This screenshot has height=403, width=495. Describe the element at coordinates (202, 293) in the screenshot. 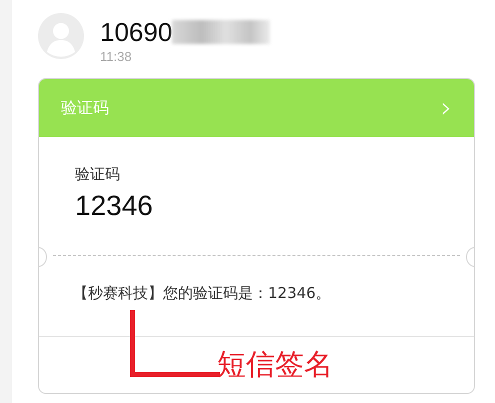

I see `message-text: 【秒赛科技】您的验证码是：12346。` at that location.